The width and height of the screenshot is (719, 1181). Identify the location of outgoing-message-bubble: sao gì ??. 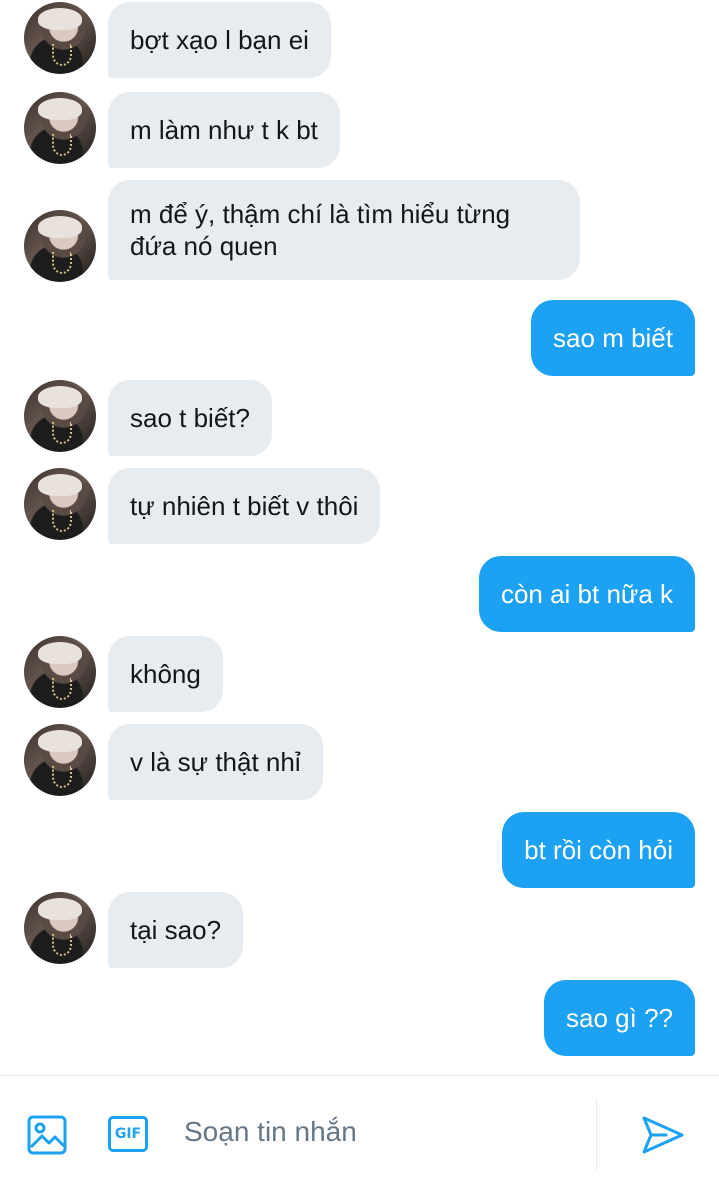
(619, 1018).